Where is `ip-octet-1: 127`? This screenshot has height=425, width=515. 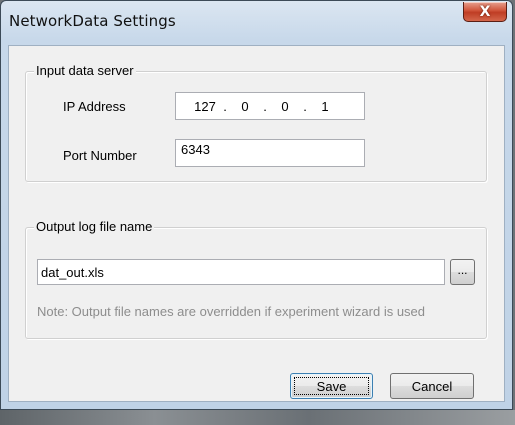
ip-octet-1: 127 is located at coordinates (205, 106).